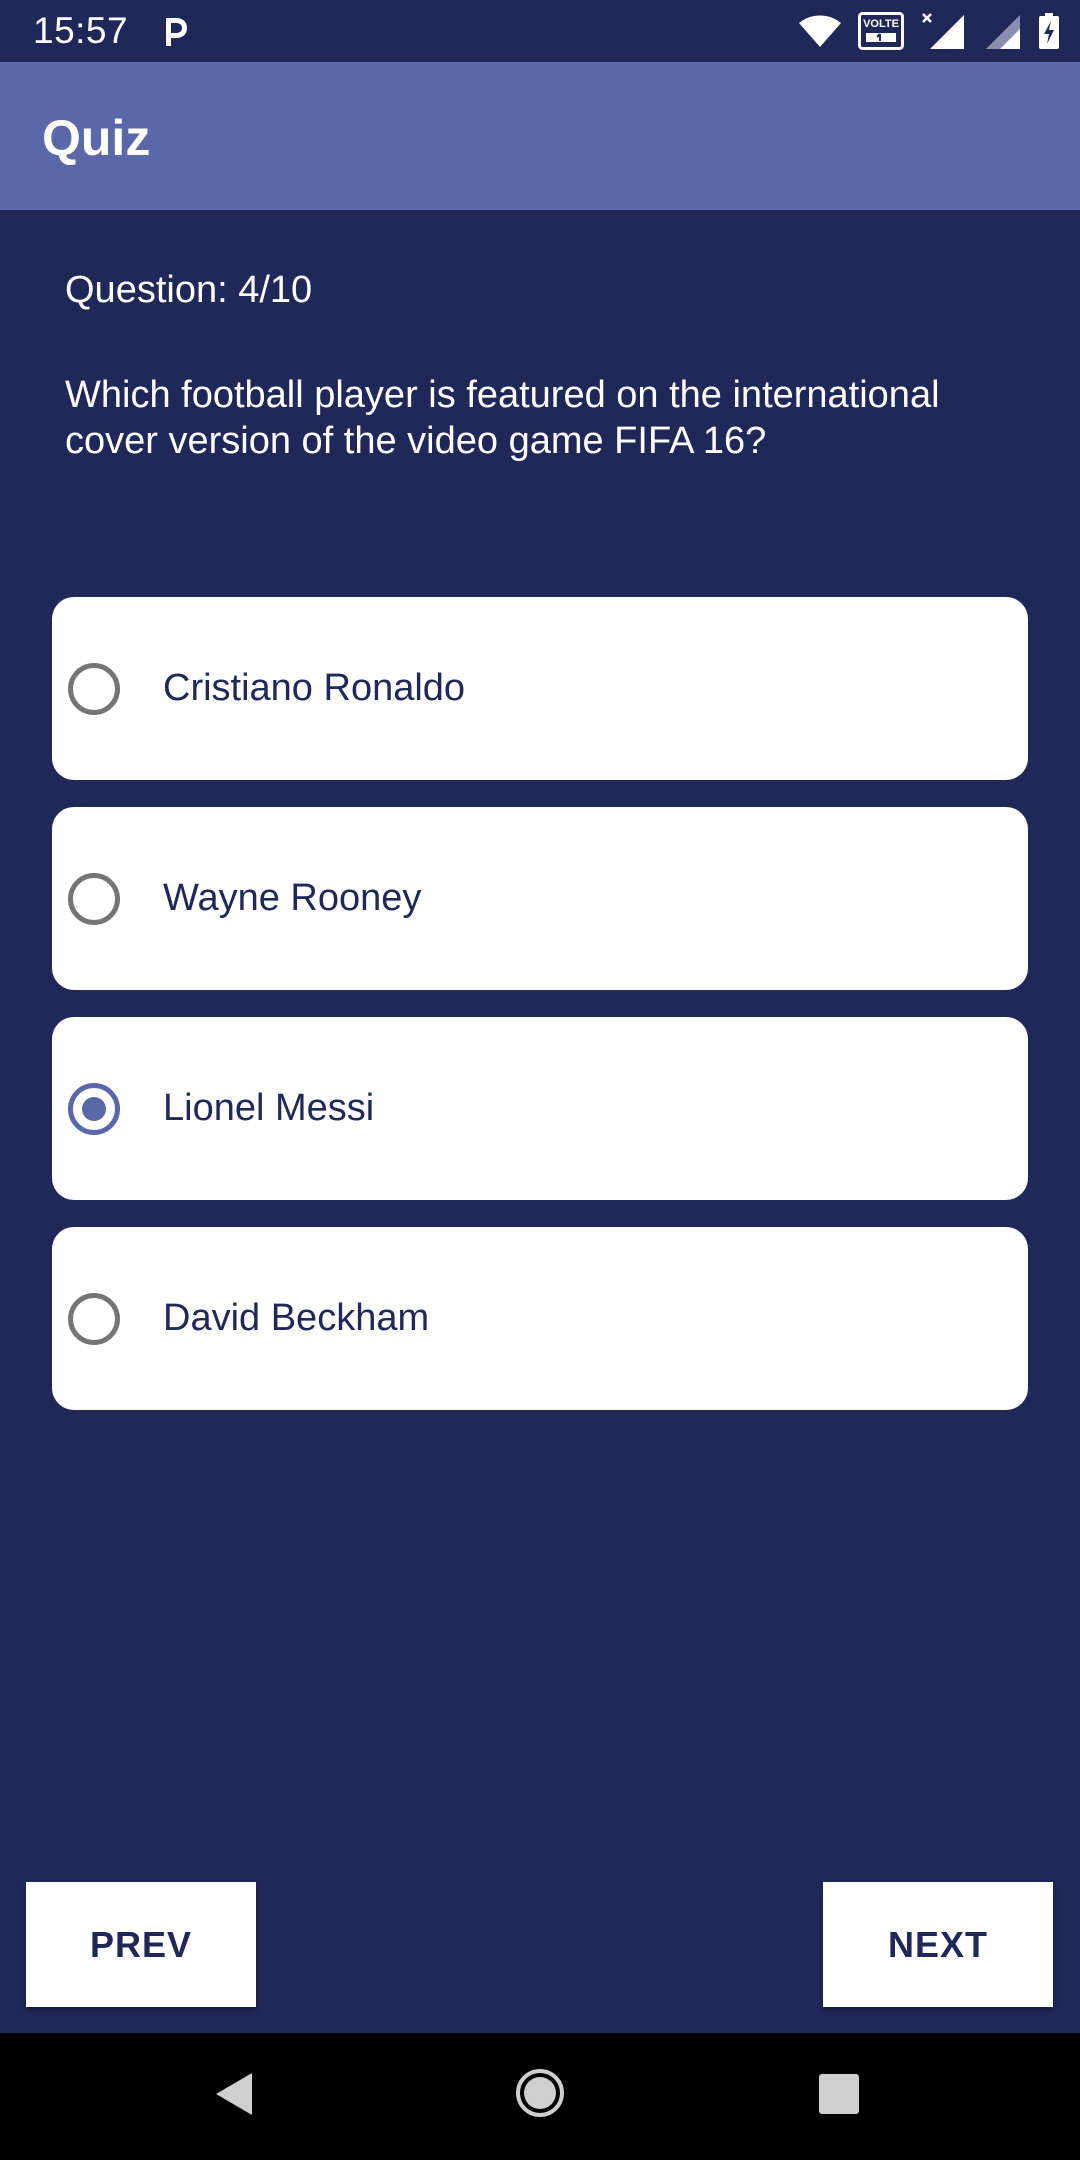 The width and height of the screenshot is (1080, 2160). Describe the element at coordinates (540, 688) in the screenshot. I see `answer-option: Cristiano Ronaldo` at that location.